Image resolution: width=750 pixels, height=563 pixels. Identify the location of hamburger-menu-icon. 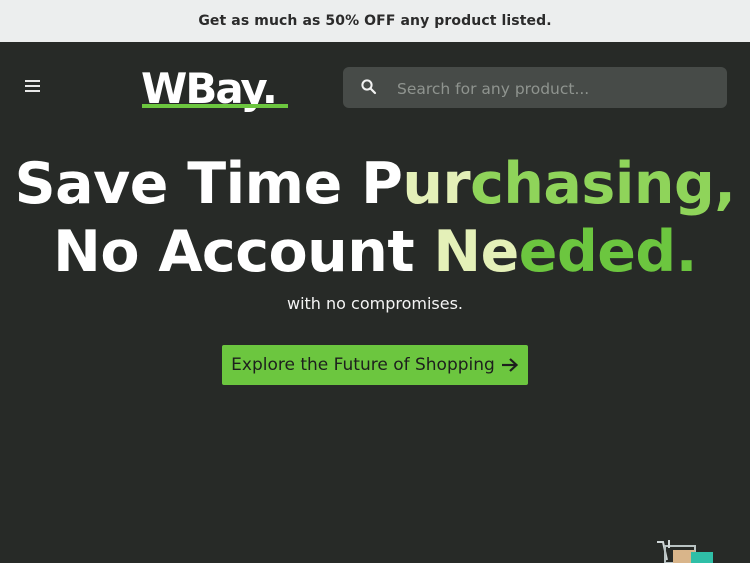
(33, 86).